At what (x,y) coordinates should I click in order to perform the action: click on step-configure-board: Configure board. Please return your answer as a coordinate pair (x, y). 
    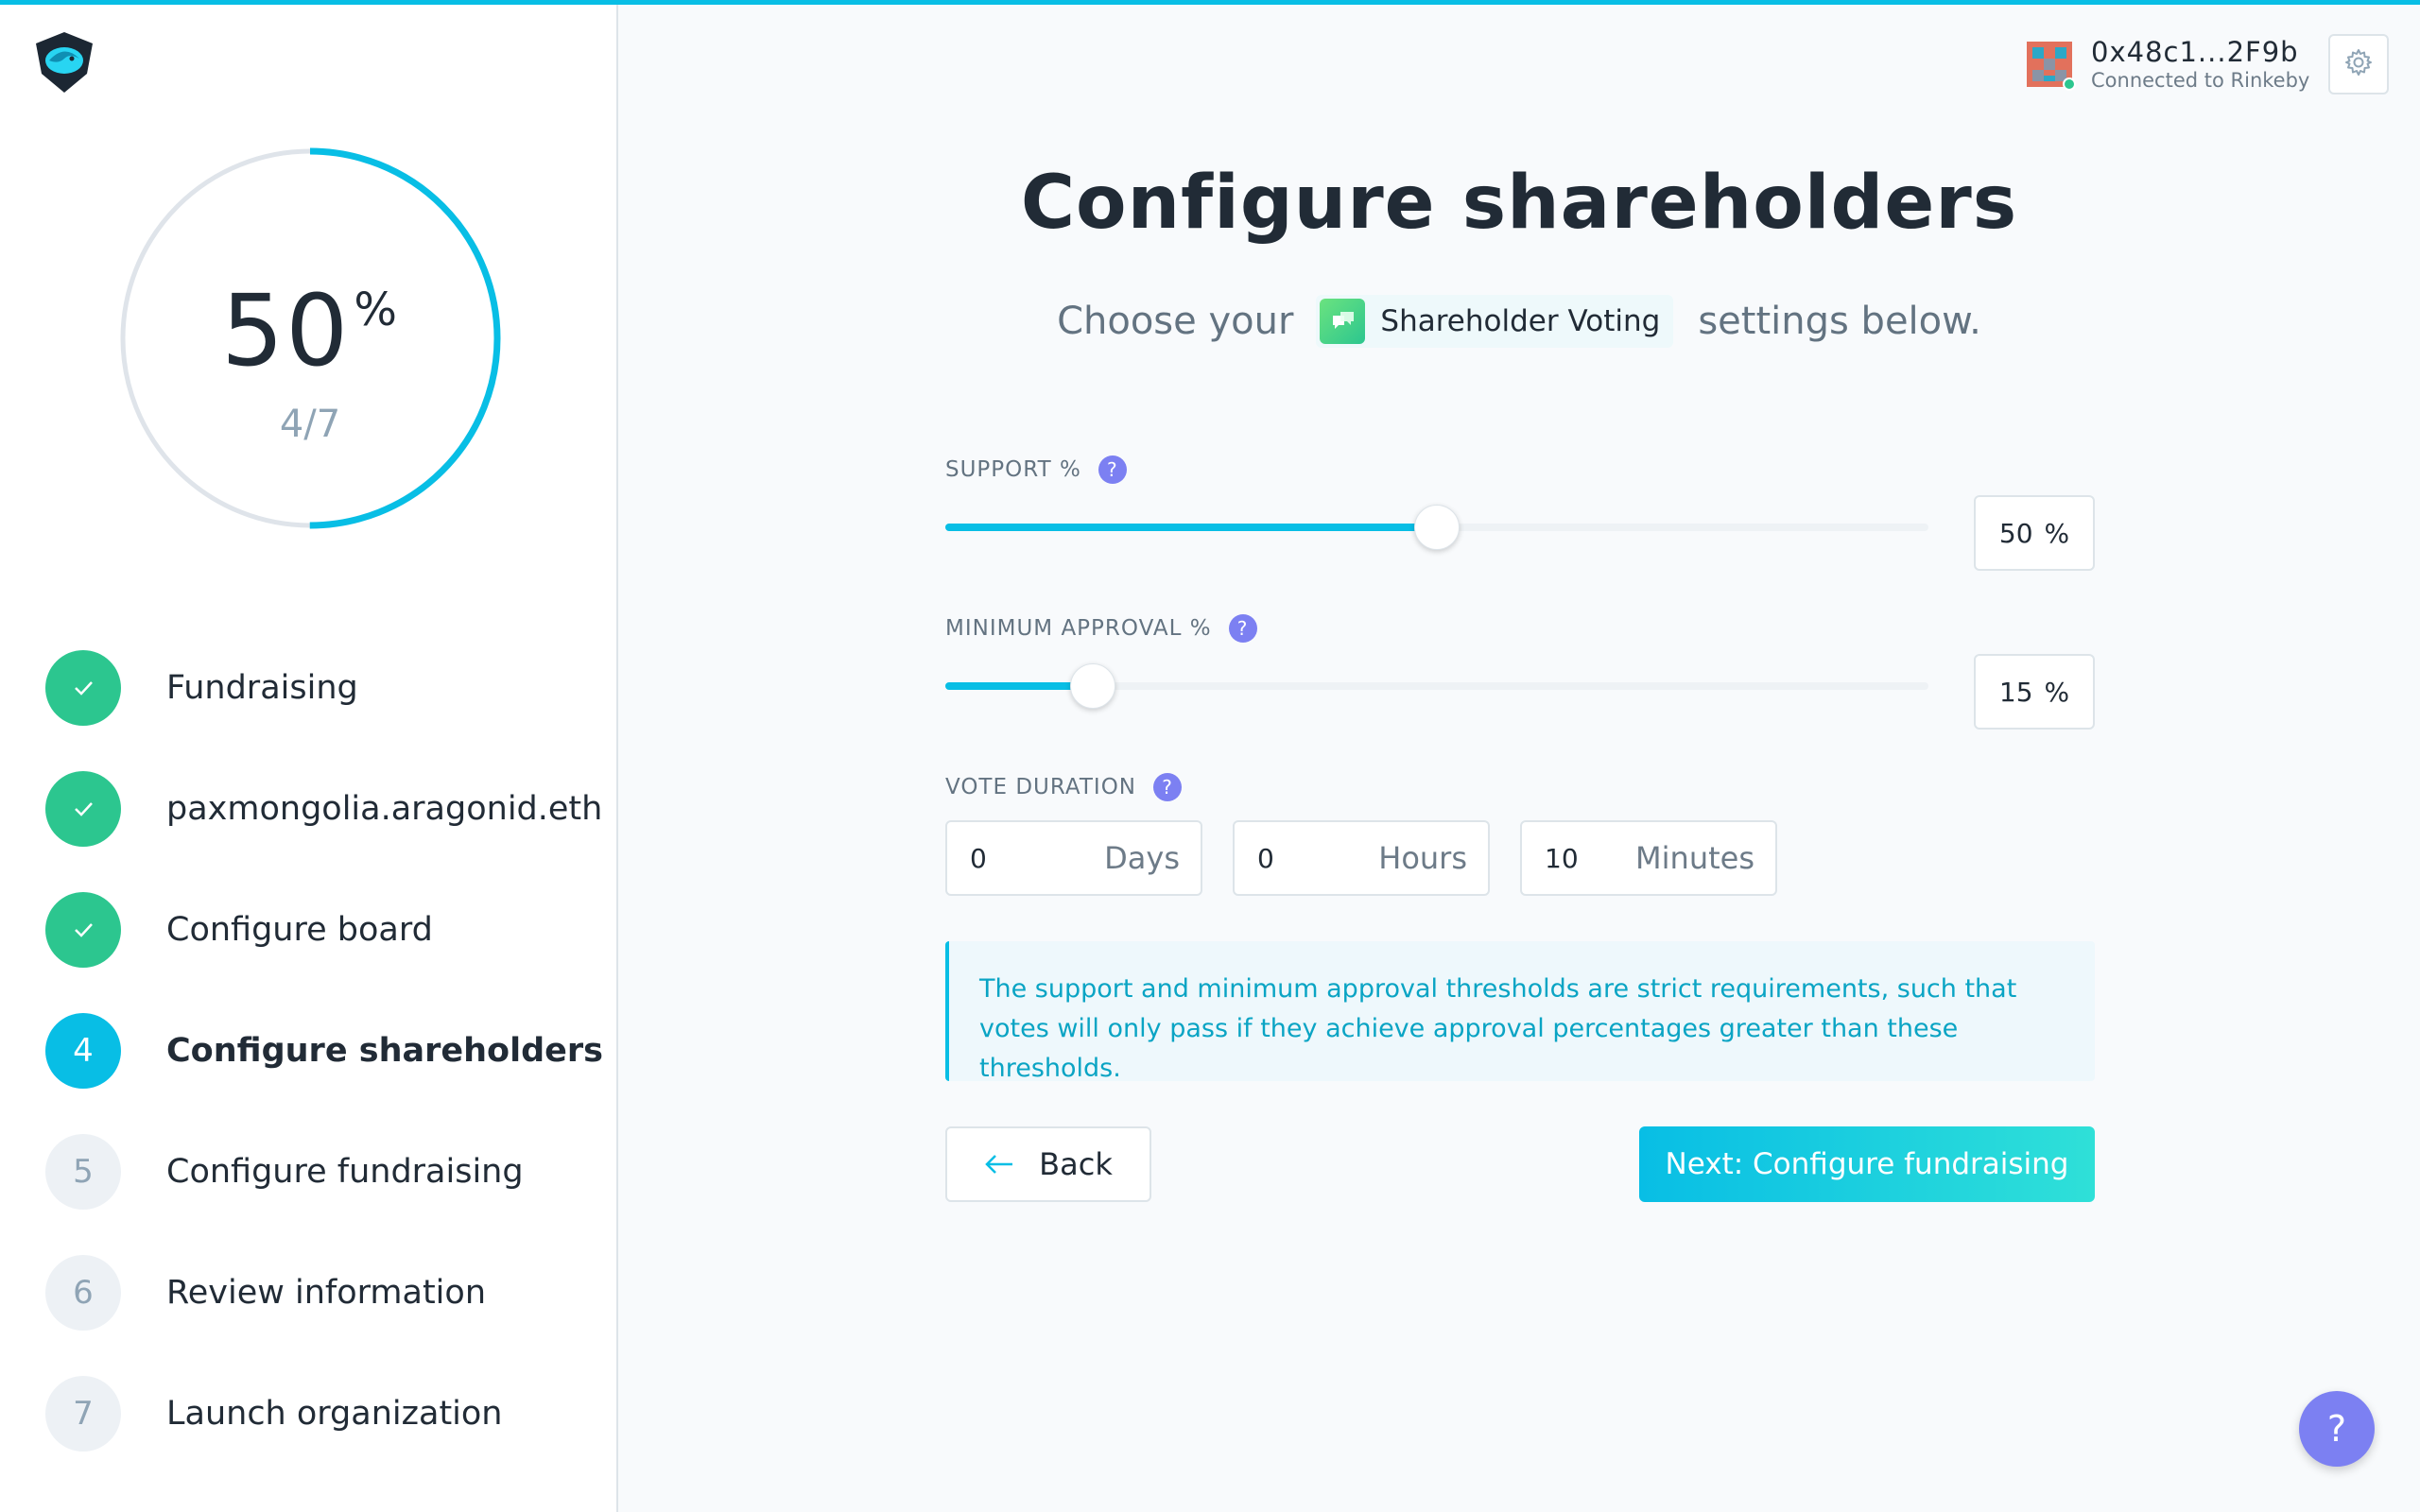
    Looking at the image, I should click on (324, 930).